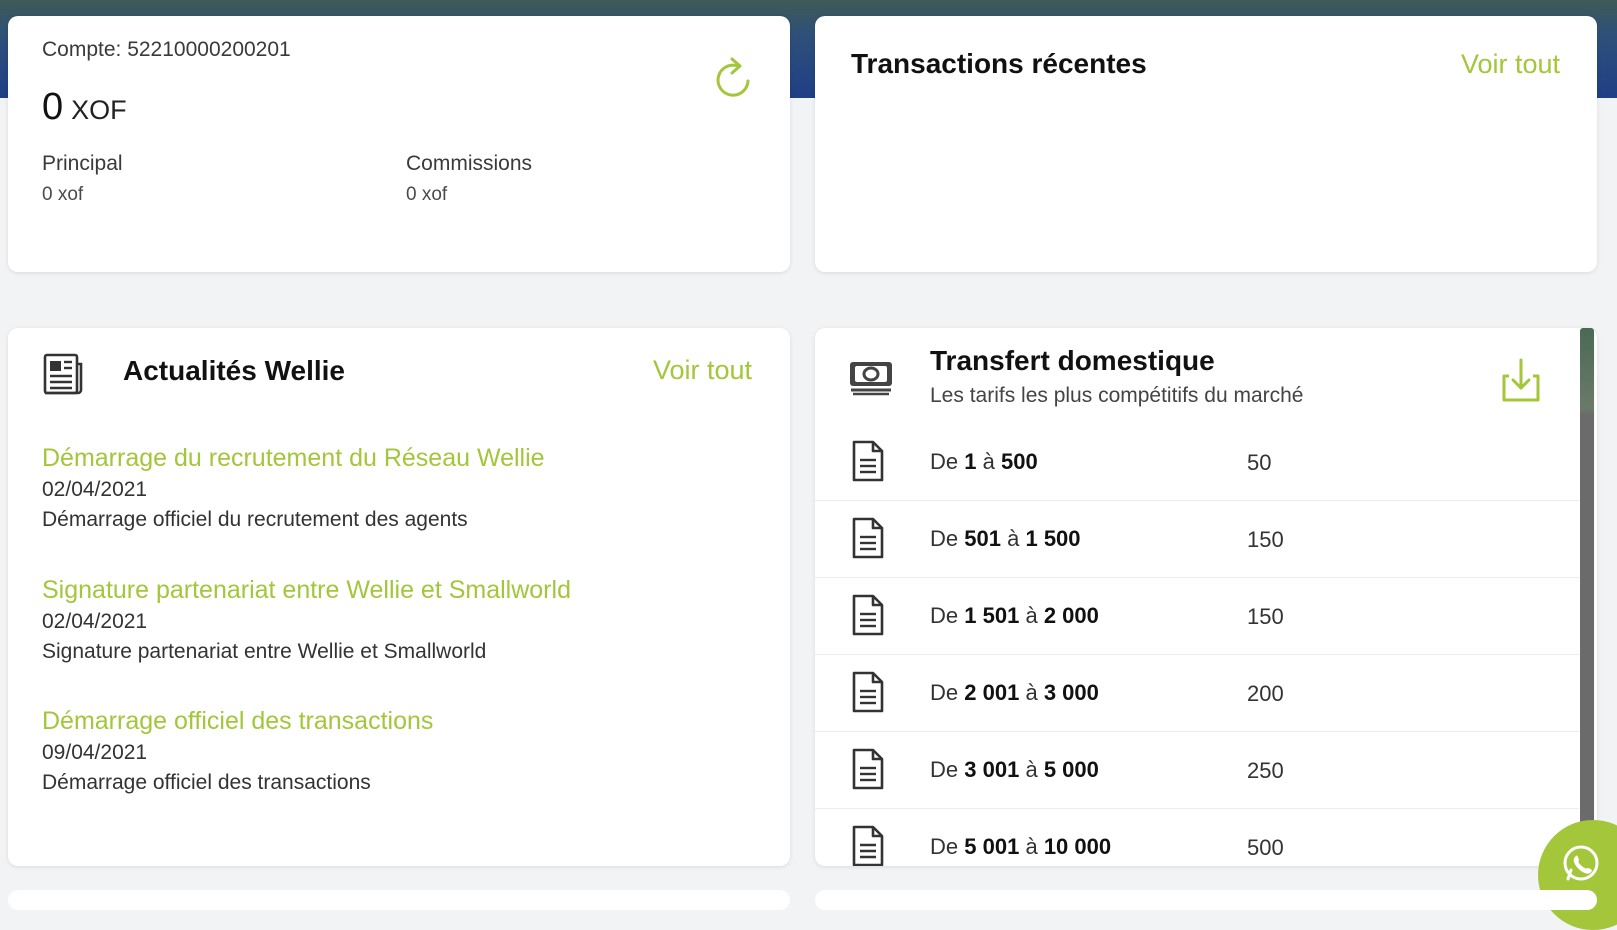 This screenshot has width=1617, height=930. What do you see at coordinates (206, 782) in the screenshot?
I see `news-item-desc: Démarrage officiel des transactions` at bounding box center [206, 782].